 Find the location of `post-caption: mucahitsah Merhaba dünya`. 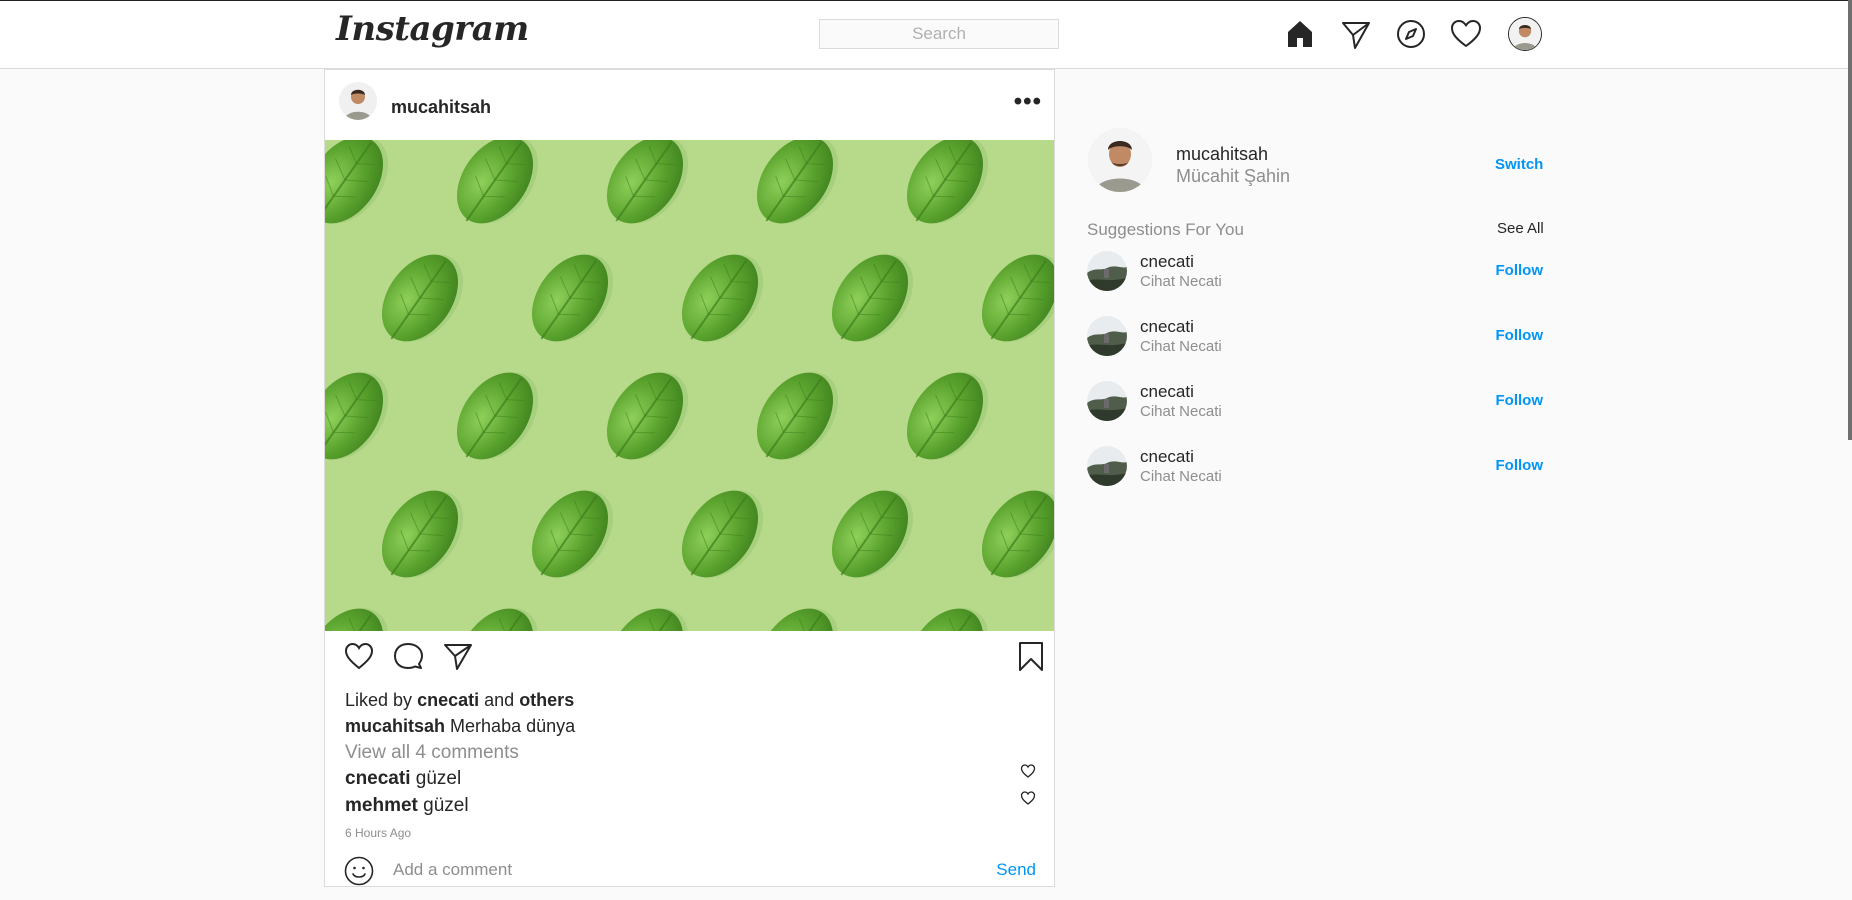

post-caption: mucahitsah Merhaba dünya is located at coordinates (460, 726).